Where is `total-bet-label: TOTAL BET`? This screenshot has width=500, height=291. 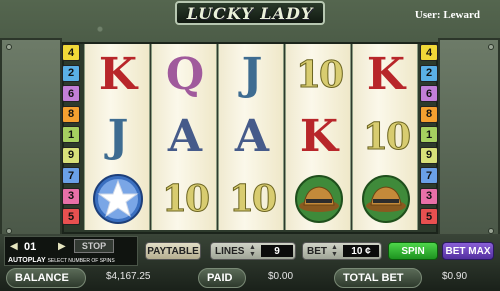 total-bet-label: TOTAL BET is located at coordinates (378, 278).